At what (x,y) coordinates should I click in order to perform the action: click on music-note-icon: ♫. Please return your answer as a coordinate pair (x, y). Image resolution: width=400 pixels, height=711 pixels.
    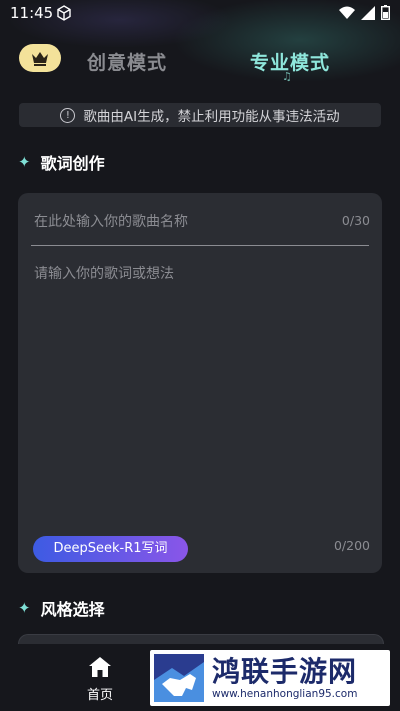
    Looking at the image, I should click on (287, 76).